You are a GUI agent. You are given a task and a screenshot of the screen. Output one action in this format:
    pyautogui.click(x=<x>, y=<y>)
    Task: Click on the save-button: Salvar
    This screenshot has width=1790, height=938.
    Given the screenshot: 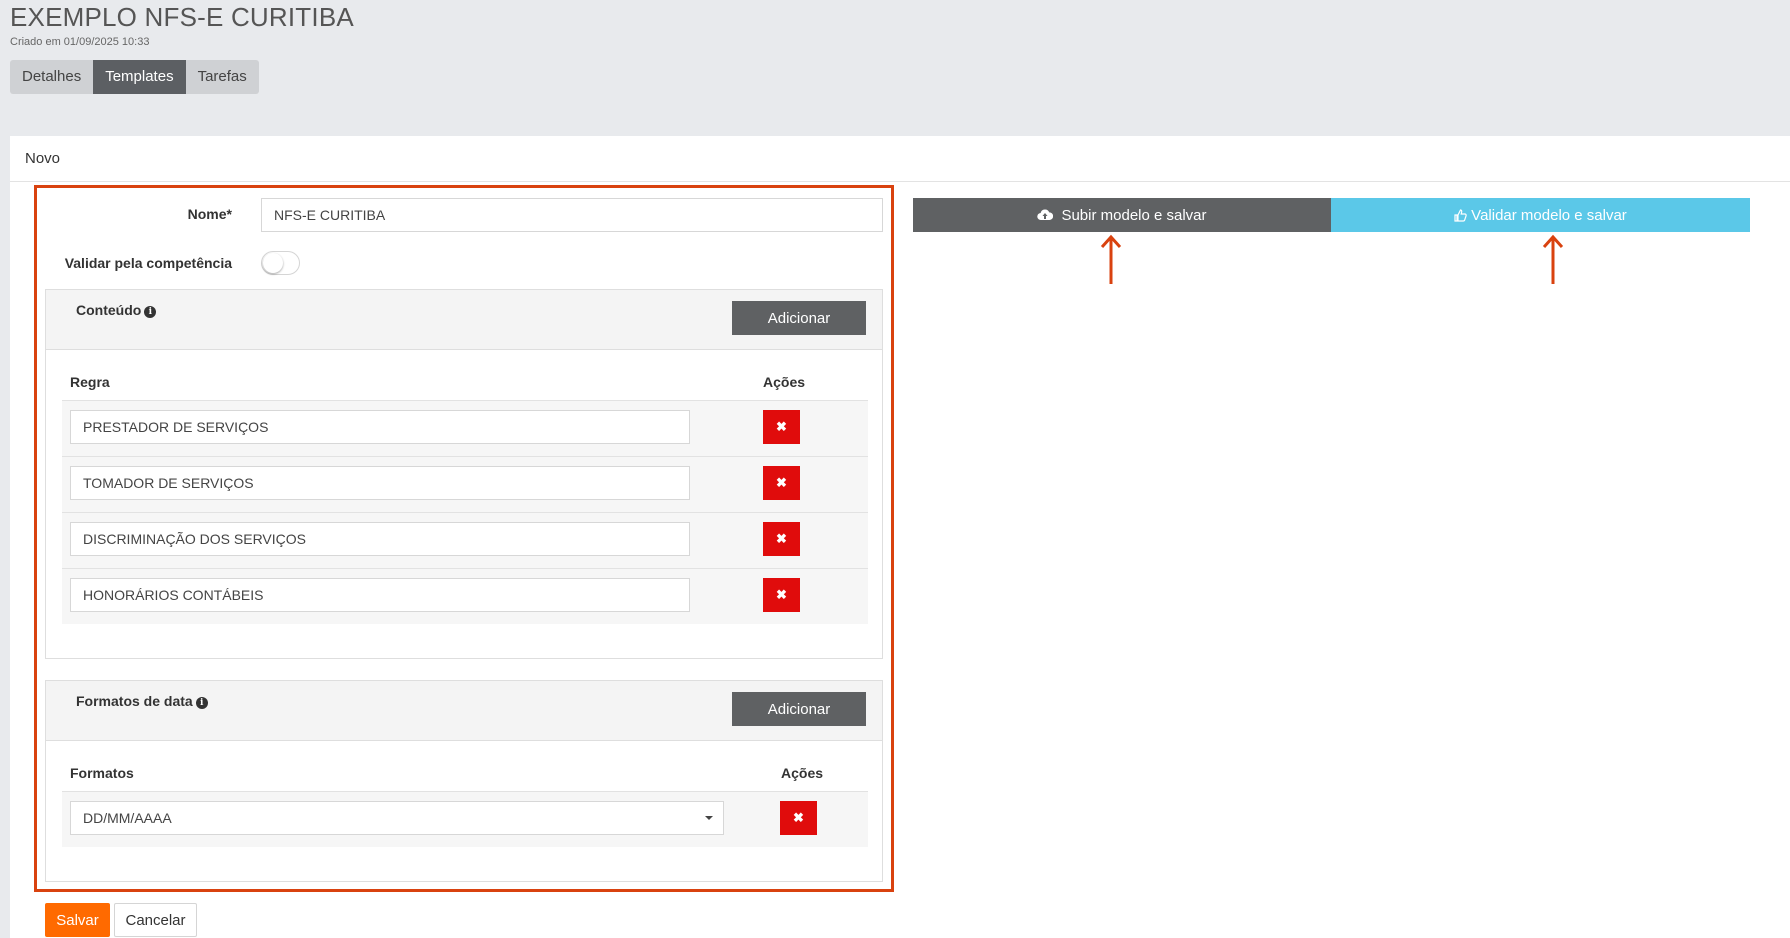 What is the action you would take?
    pyautogui.click(x=77, y=920)
    